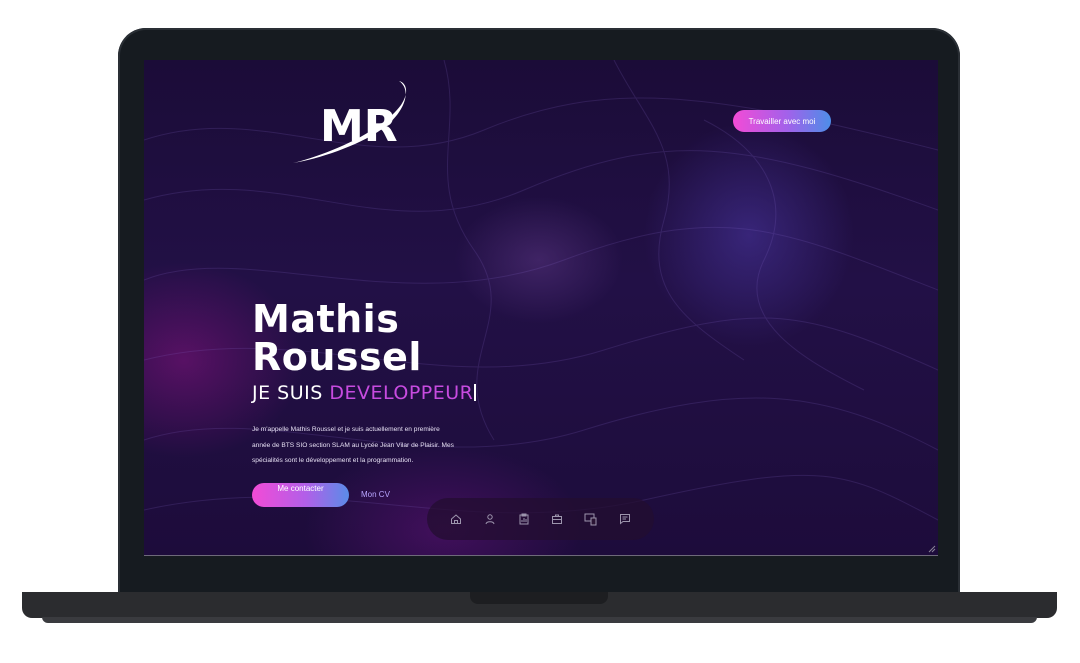  What do you see at coordinates (557, 519) in the screenshot?
I see `briefcase-icon` at bounding box center [557, 519].